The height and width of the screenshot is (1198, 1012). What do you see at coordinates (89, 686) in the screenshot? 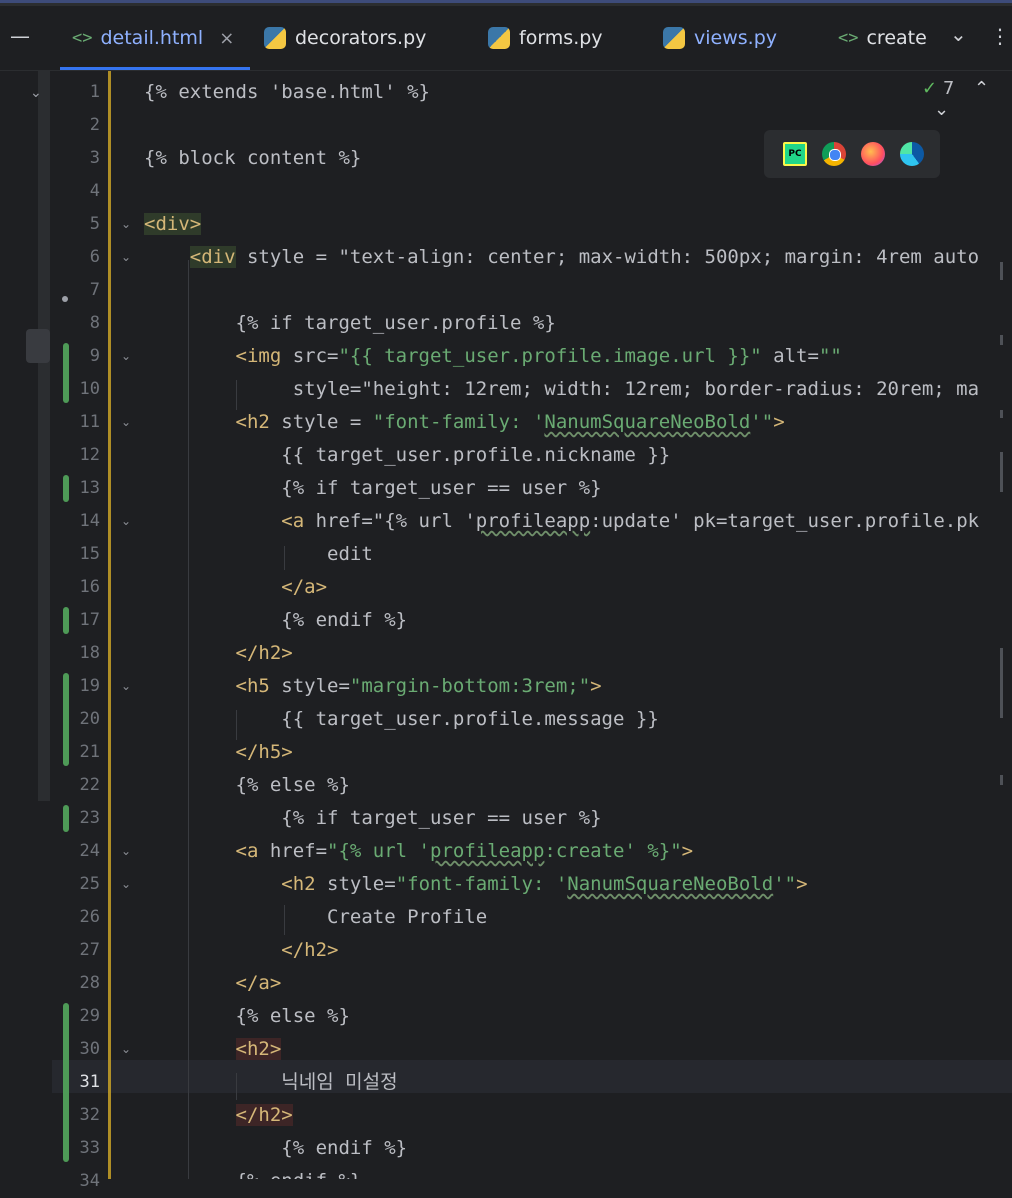
I see `line-number: 19` at bounding box center [89, 686].